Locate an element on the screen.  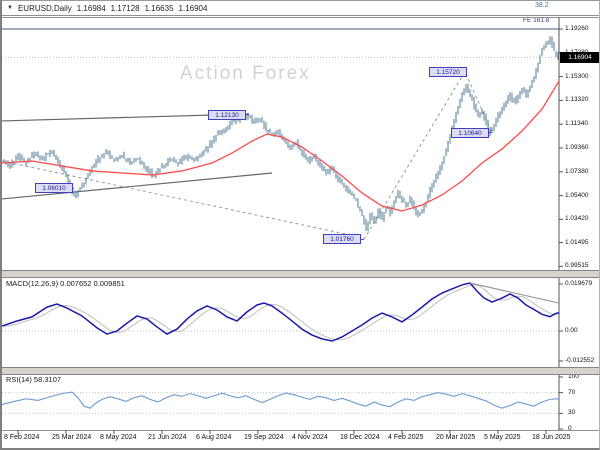
price-axis-label: 1.11340 is located at coordinates (577, 124).